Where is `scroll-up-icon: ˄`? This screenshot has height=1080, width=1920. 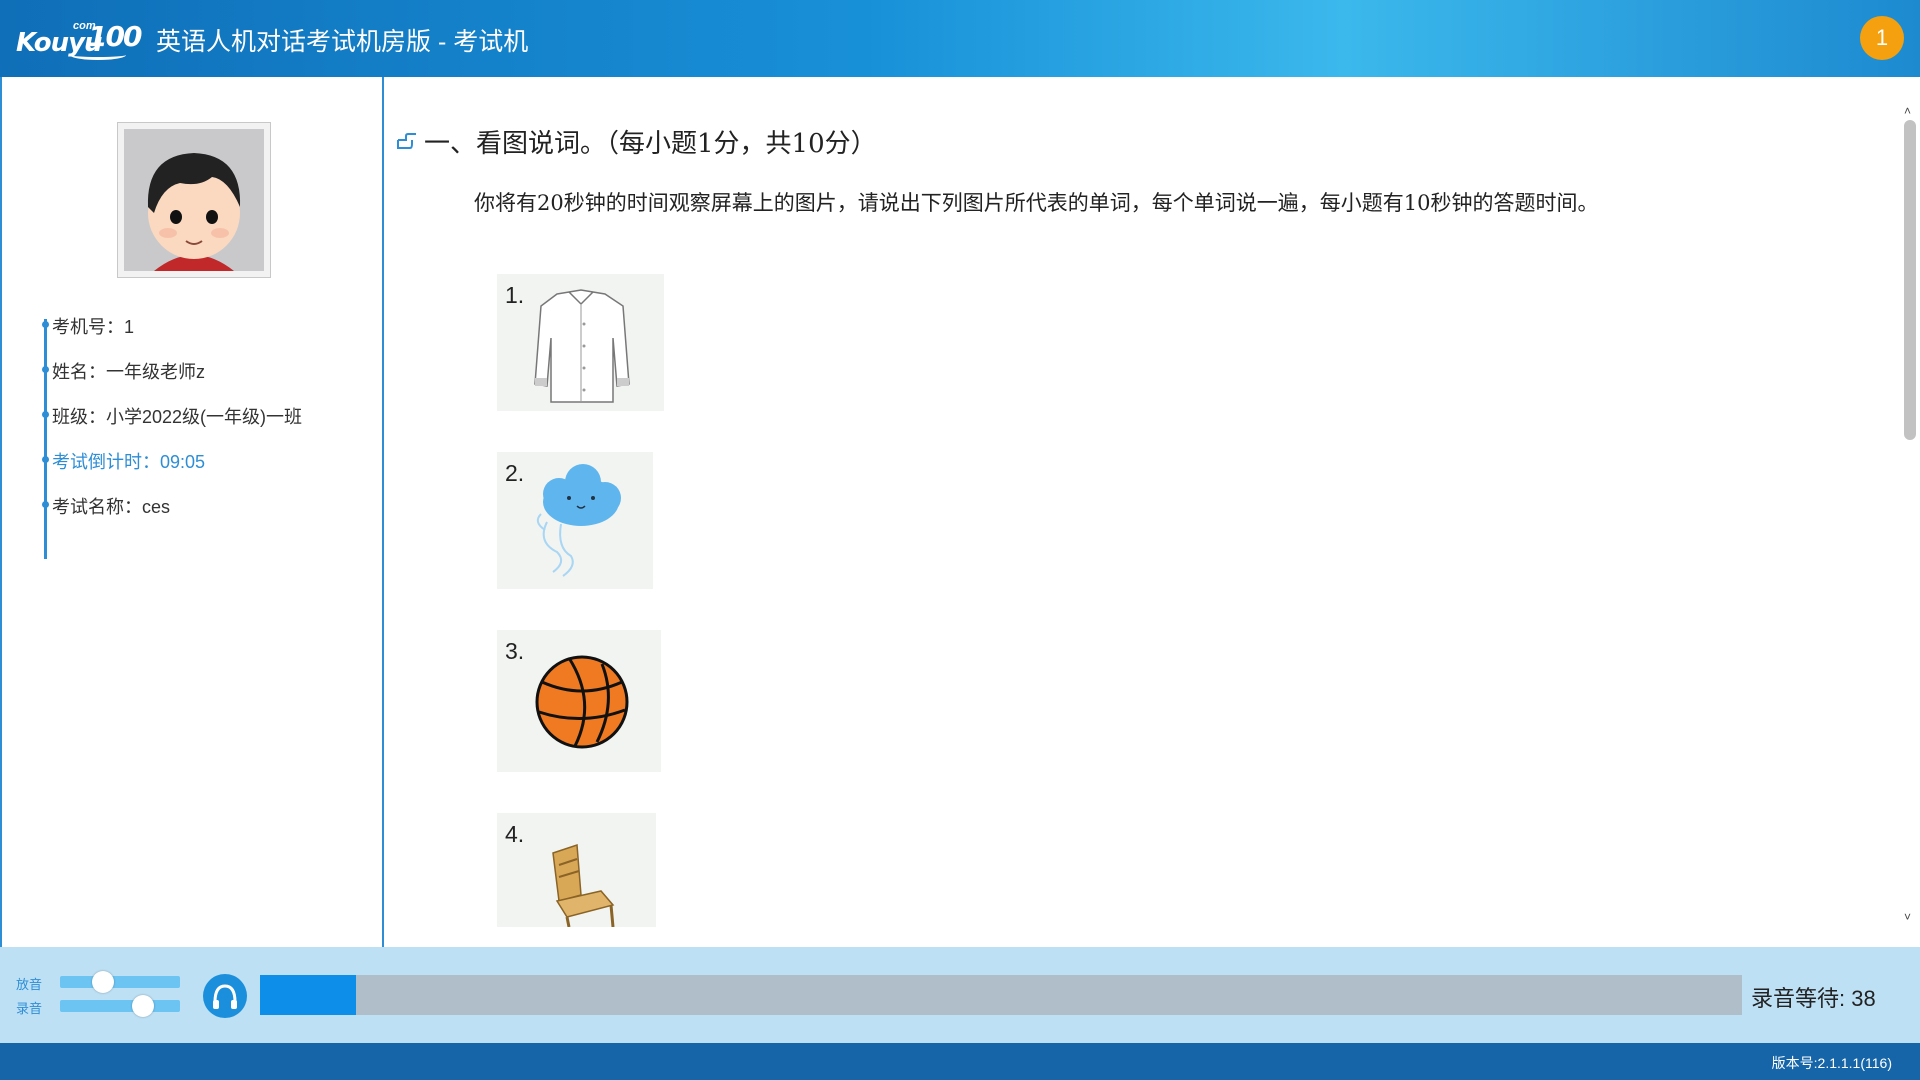 scroll-up-icon: ˄ is located at coordinates (1907, 111).